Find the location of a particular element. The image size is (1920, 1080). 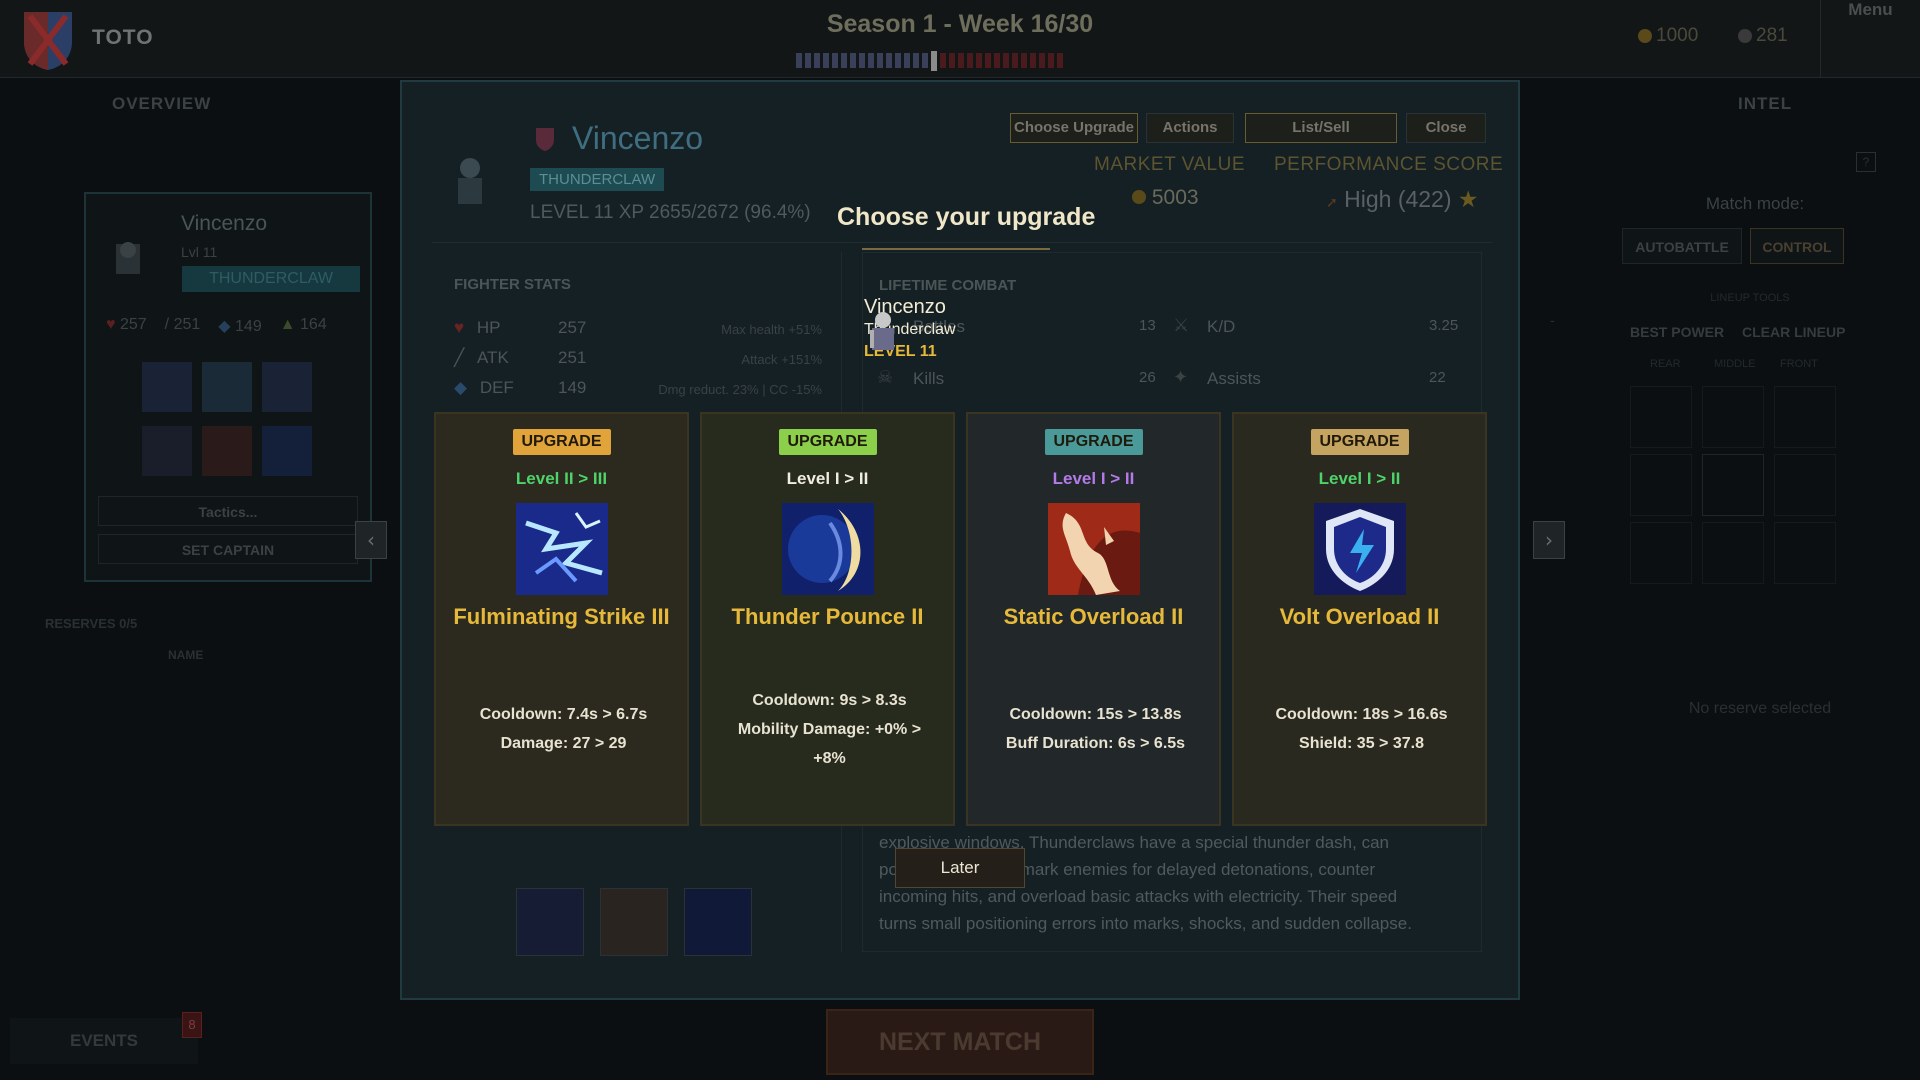

sword-icon: ╱ is located at coordinates (459, 357).